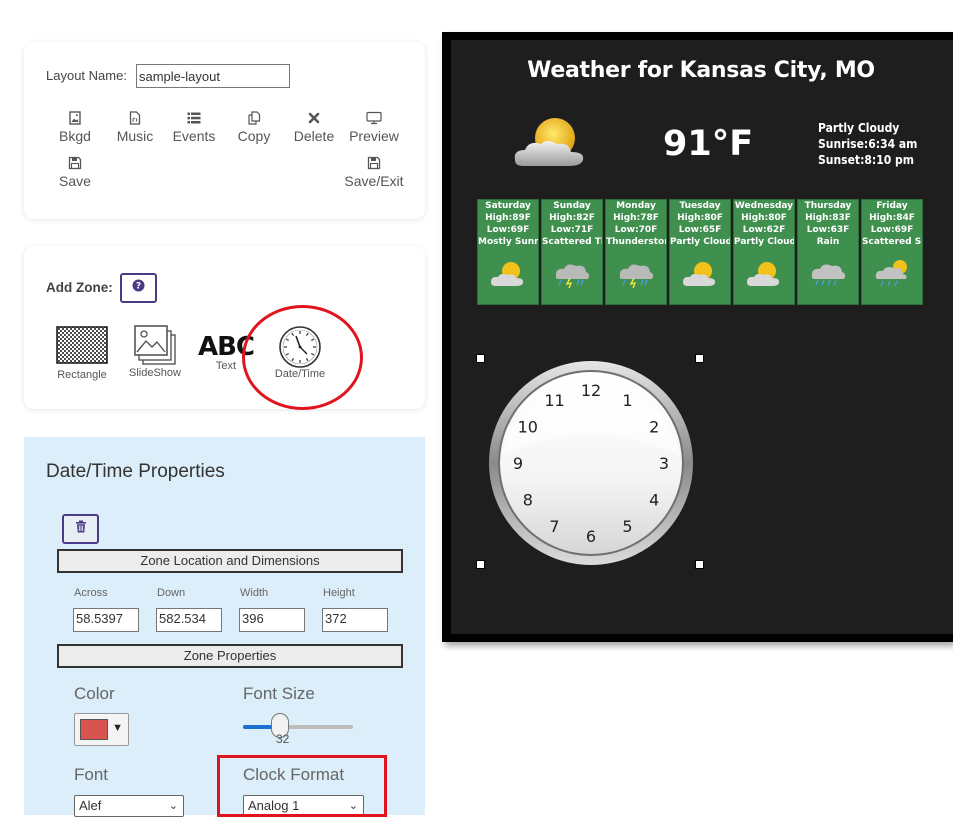 The image size is (953, 817). I want to click on image-icon, so click(75, 117).